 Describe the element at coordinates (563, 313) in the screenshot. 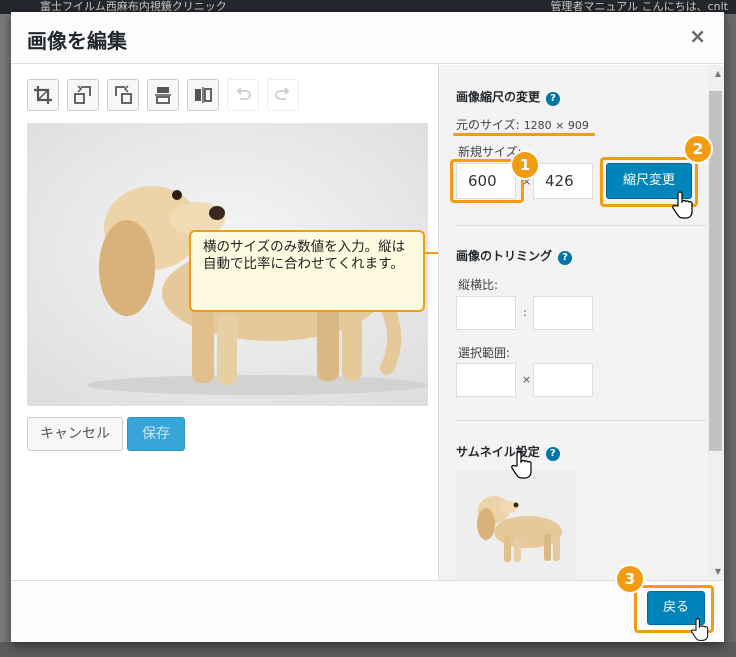

I see `aspect-ratio-height-input` at that location.